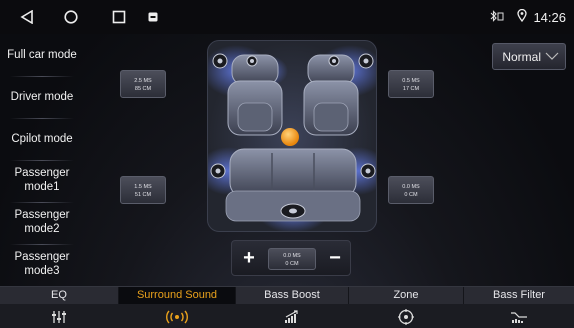  Describe the element at coordinates (519, 317) in the screenshot. I see `bass-filter-icon` at that location.